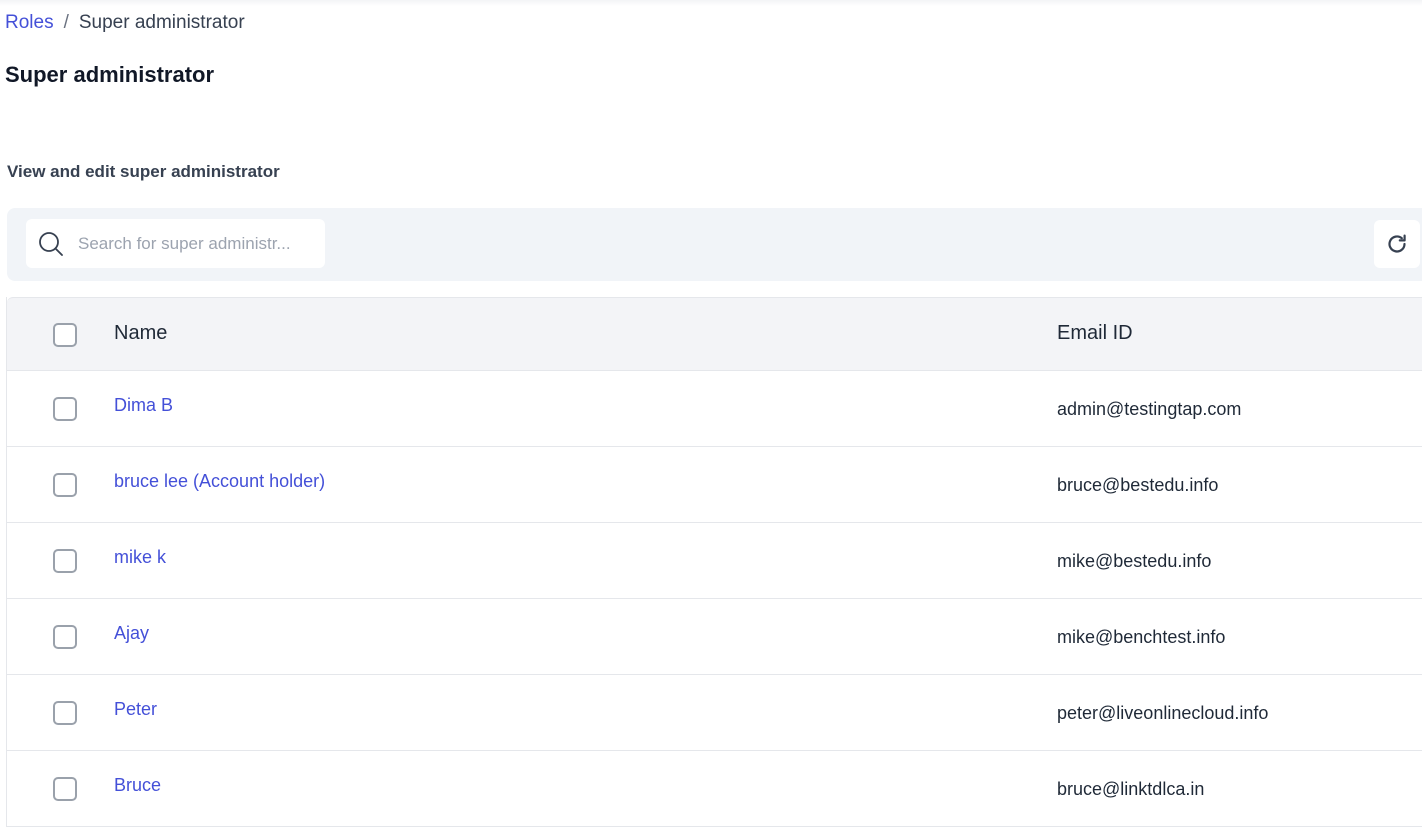  Describe the element at coordinates (1095, 333) in the screenshot. I see `column-header-email: Email ID` at that location.